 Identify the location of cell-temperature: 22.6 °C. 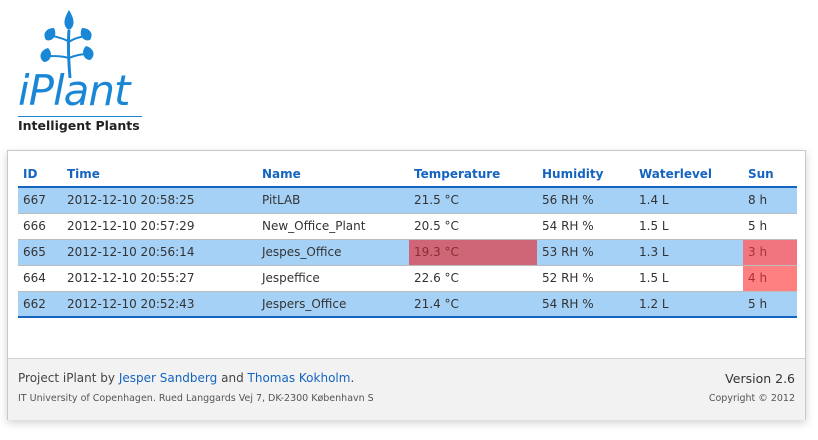
(473, 278).